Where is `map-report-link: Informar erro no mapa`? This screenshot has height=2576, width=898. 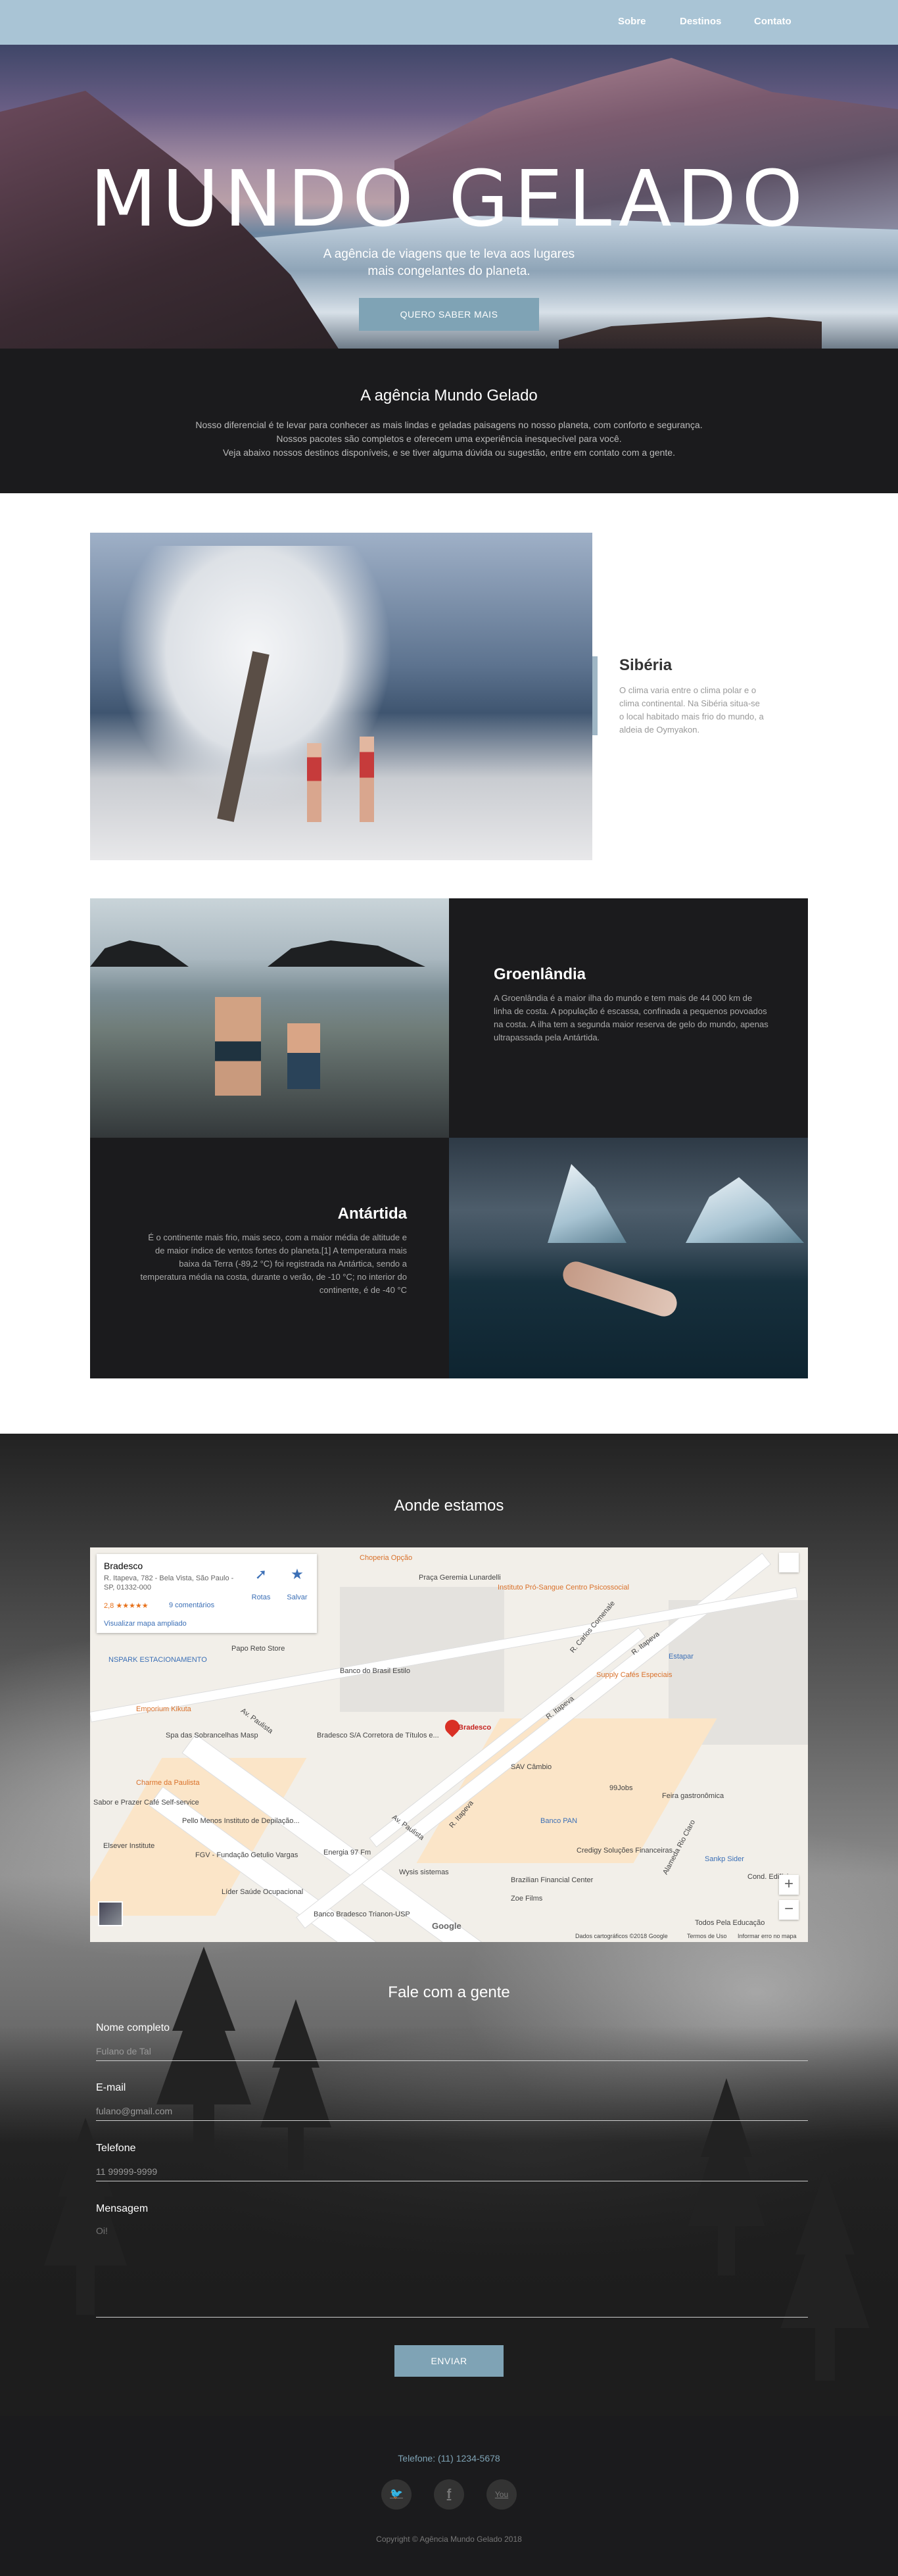 map-report-link: Informar erro no mapa is located at coordinates (768, 1936).